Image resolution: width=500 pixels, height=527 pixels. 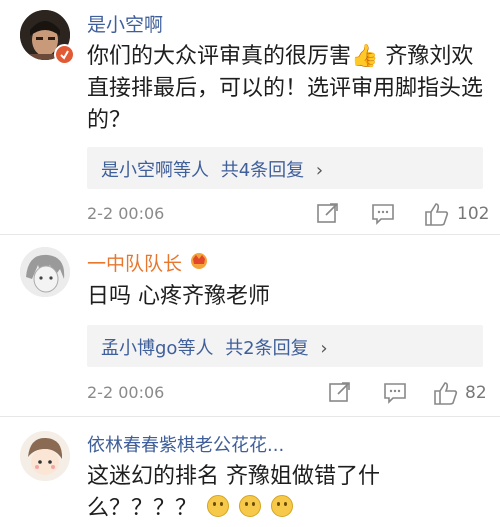 What do you see at coordinates (157, 348) in the screenshot?
I see `replies-users: 孟小博go等人` at bounding box center [157, 348].